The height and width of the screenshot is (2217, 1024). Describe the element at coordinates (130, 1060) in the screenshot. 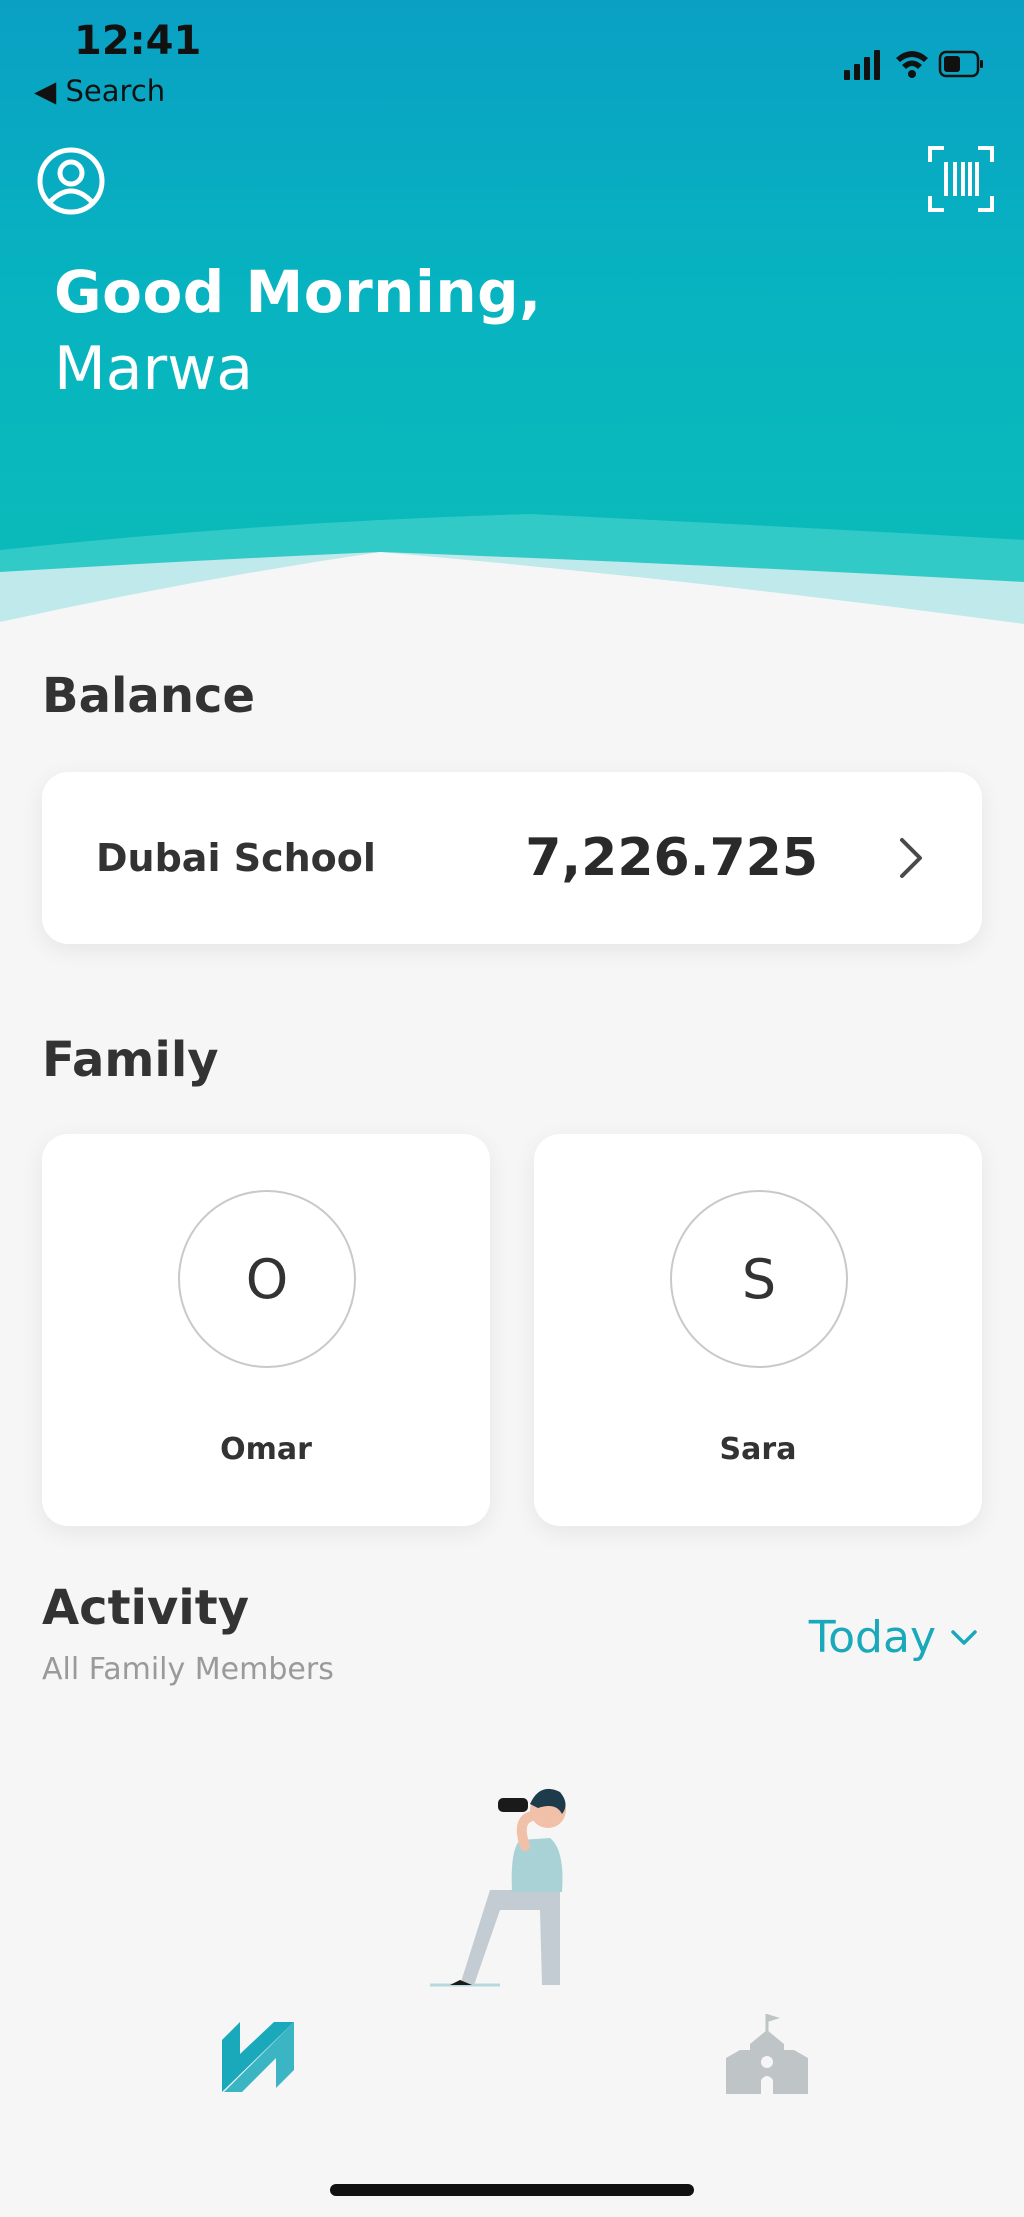

I see `family-section-title: Family` at that location.